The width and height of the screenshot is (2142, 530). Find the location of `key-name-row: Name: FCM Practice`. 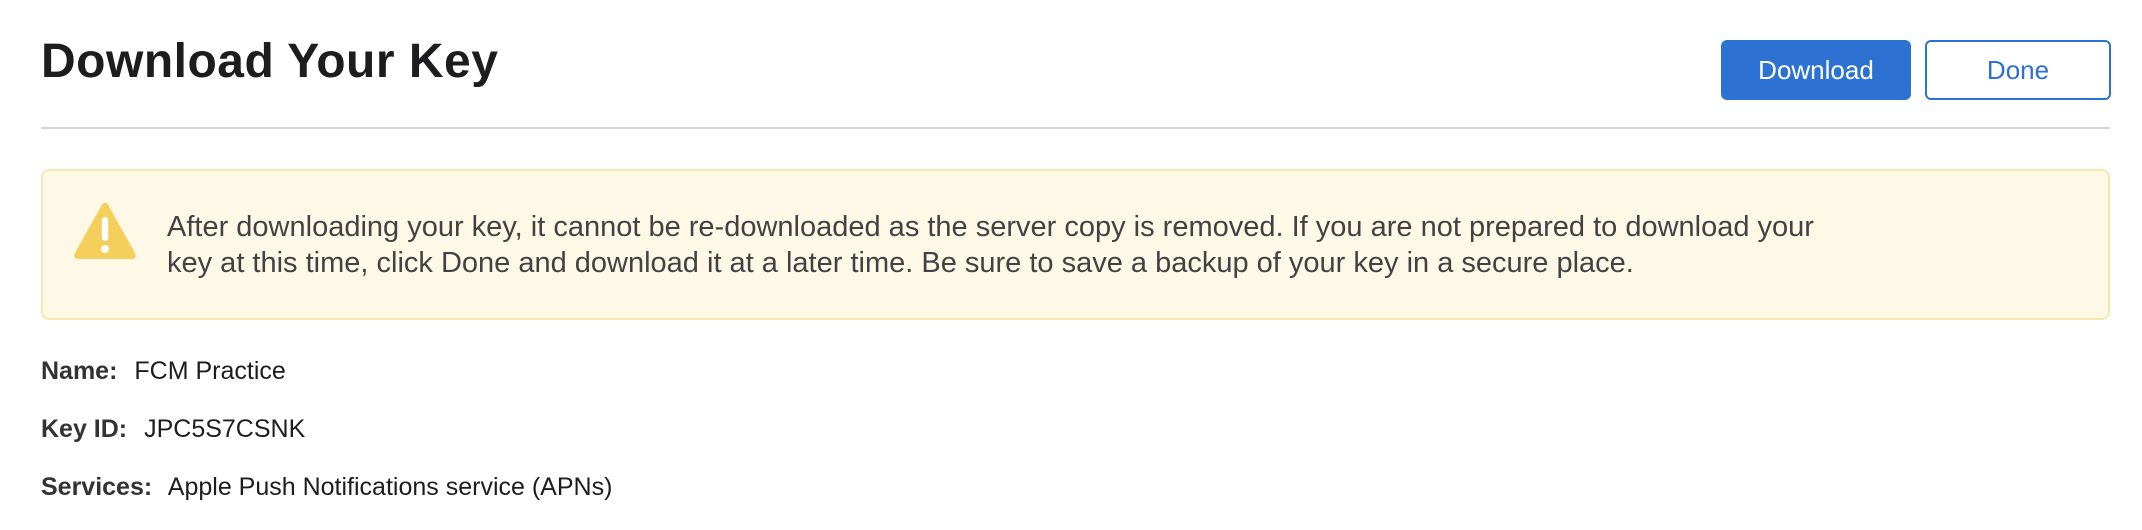

key-name-row: Name: FCM Practice is located at coordinates (163, 371).